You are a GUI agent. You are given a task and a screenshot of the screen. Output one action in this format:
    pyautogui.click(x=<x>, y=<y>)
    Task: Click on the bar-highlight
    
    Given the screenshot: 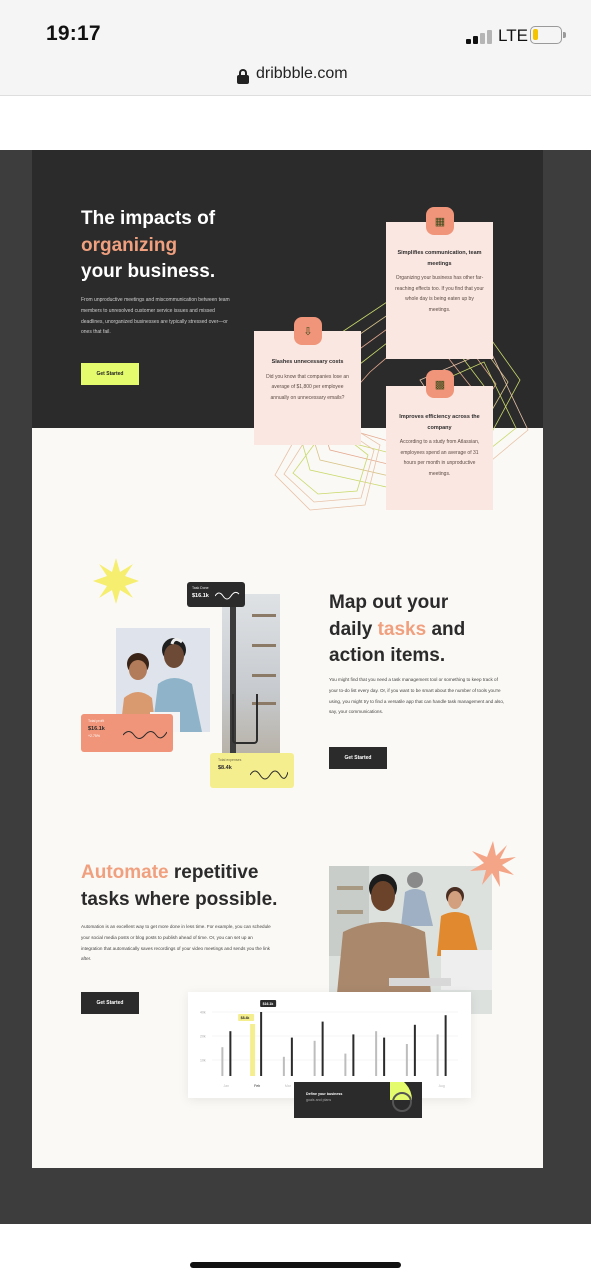 What is the action you would take?
    pyautogui.click(x=253, y=1050)
    